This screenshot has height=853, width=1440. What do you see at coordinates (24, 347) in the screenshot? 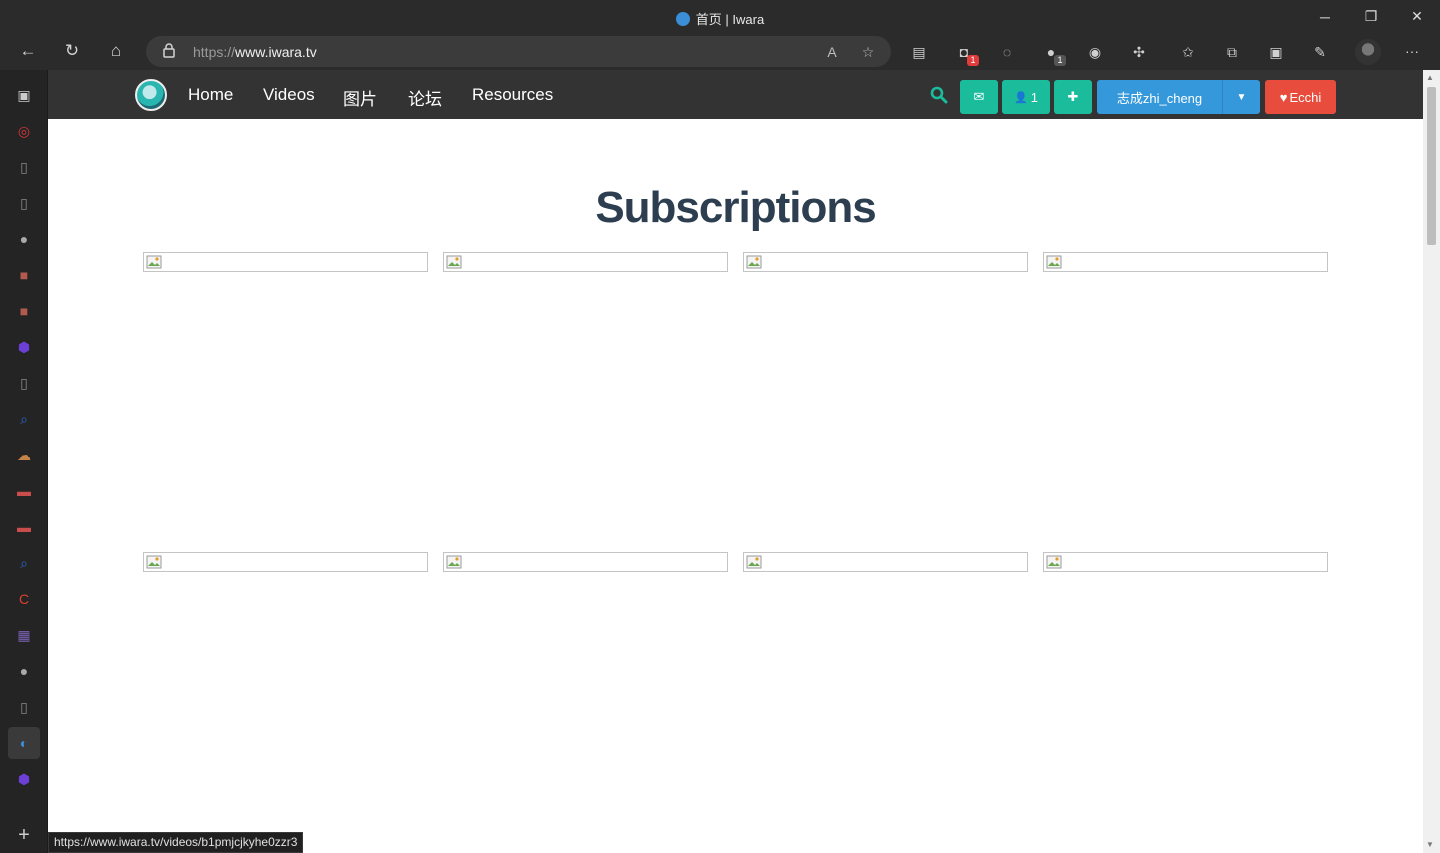
I see `hexagon-icon: ⬢` at bounding box center [24, 347].